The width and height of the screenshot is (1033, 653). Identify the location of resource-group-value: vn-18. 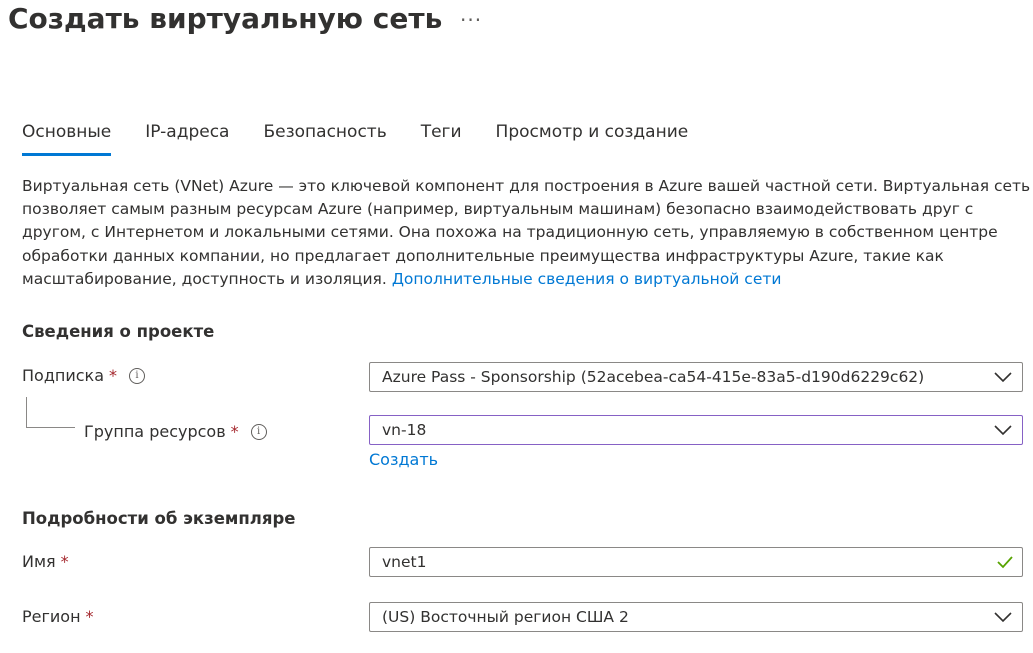
(404, 430).